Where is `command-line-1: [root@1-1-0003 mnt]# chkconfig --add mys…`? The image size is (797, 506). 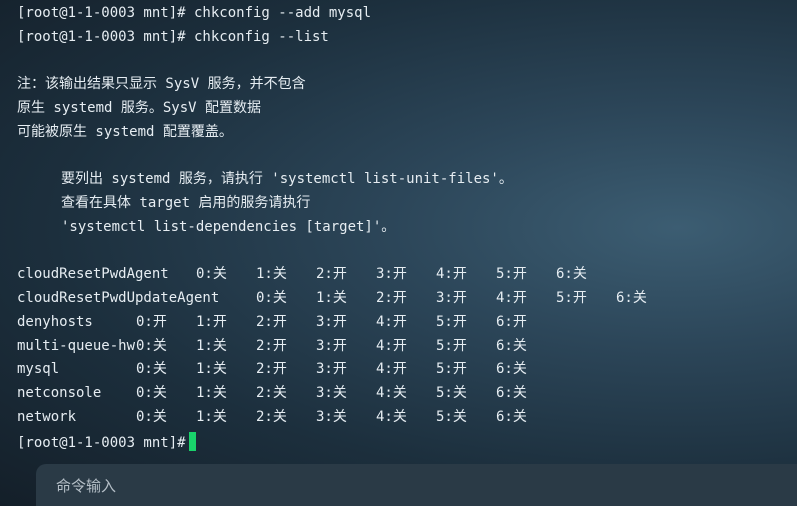
command-line-1: [root@1-1-0003 mnt]# chkconfig --add mys… is located at coordinates (194, 13).